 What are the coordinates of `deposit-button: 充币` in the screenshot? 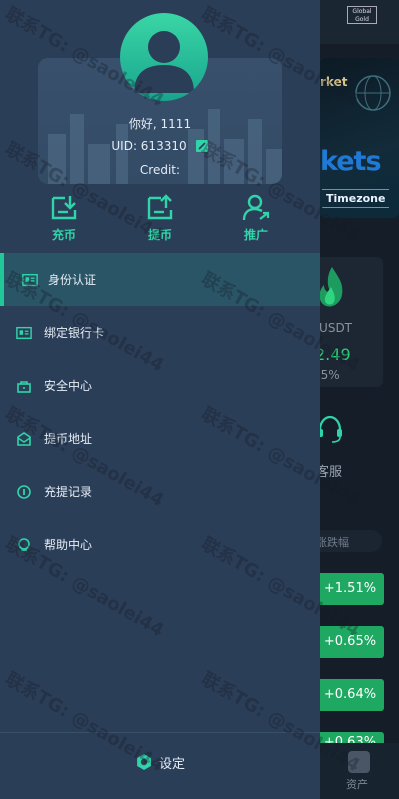 It's located at (64, 219).